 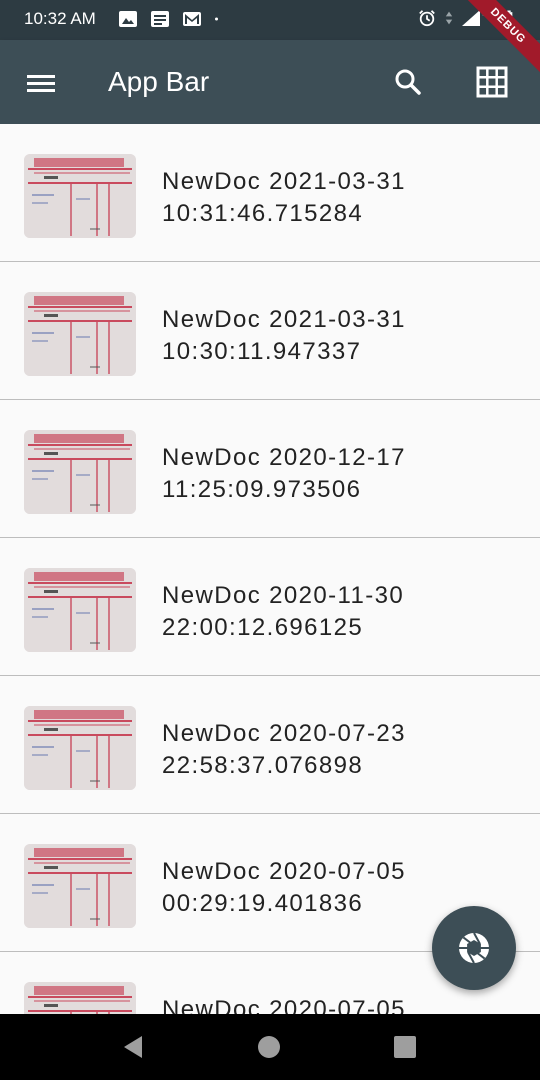 I want to click on notification-icons, so click(x=171, y=19).